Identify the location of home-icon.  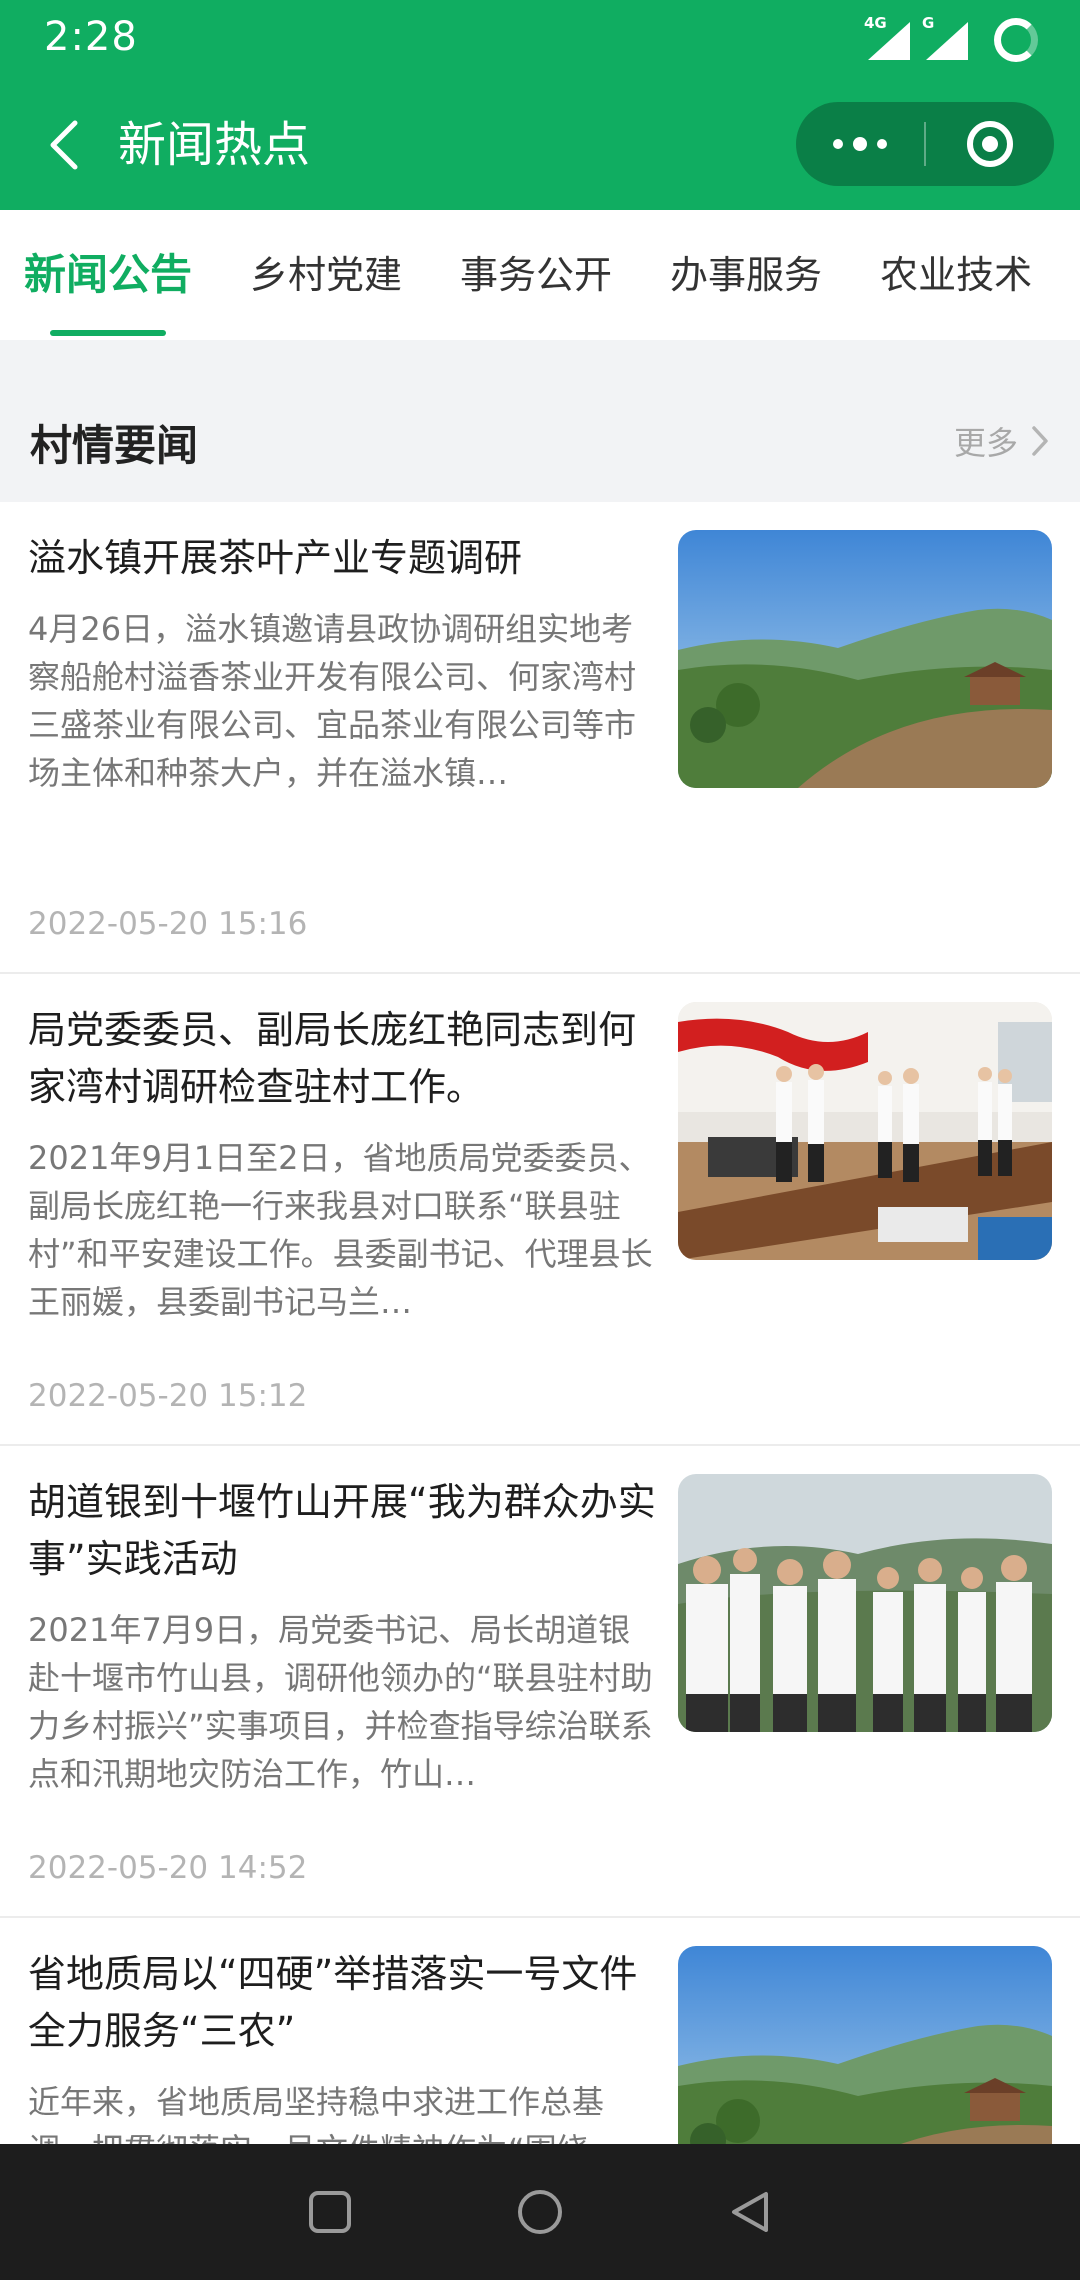
(540, 2212).